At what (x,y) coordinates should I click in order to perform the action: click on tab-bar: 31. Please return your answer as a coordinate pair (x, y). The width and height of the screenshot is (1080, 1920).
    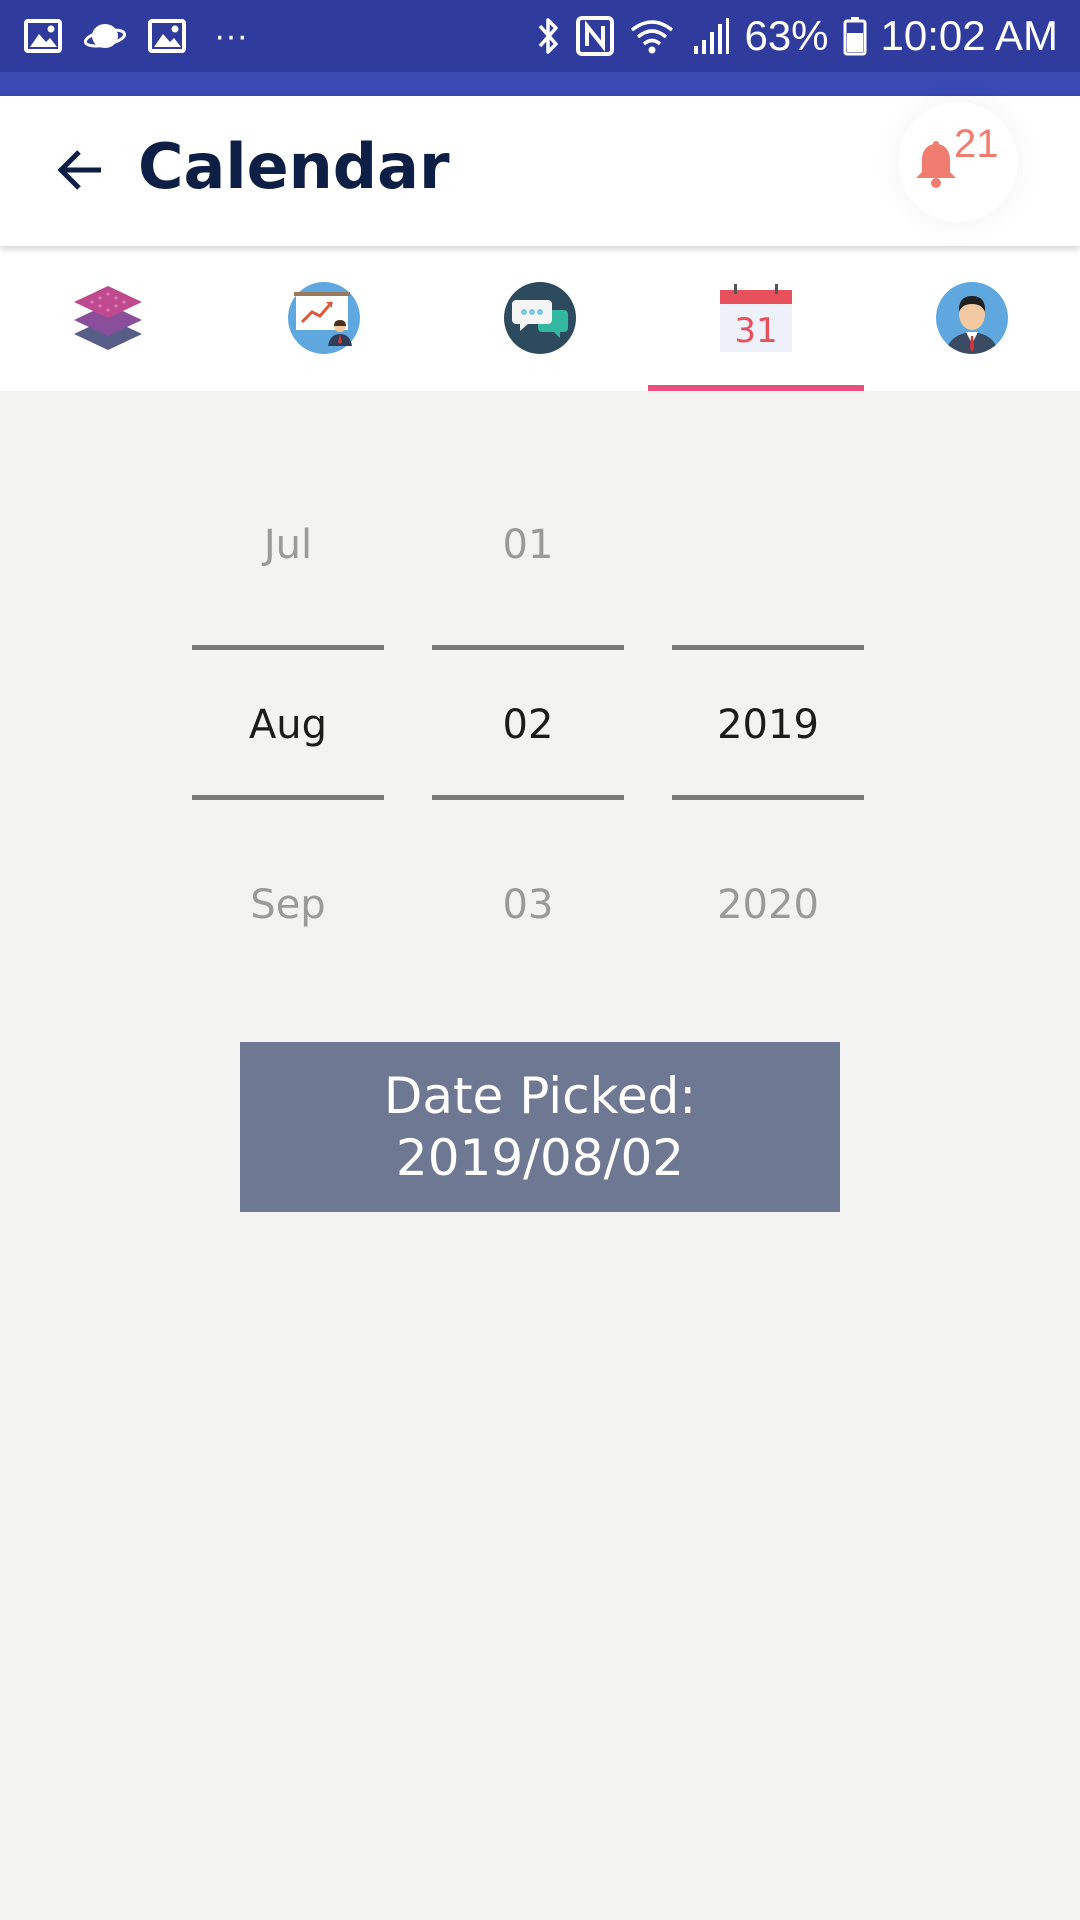
    Looking at the image, I should click on (540, 318).